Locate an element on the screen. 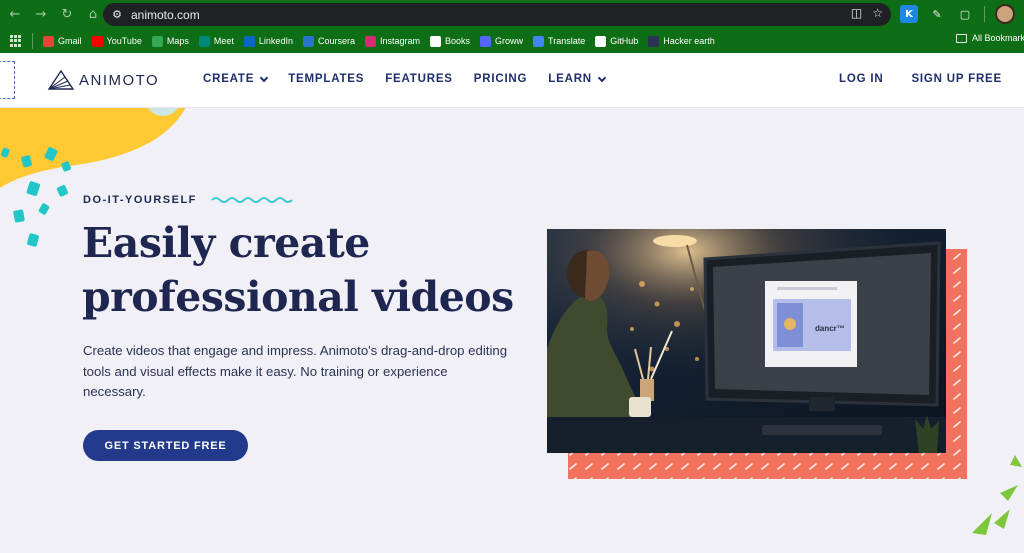 The width and height of the screenshot is (1024, 553). nav-label: FEATURES is located at coordinates (419, 79).